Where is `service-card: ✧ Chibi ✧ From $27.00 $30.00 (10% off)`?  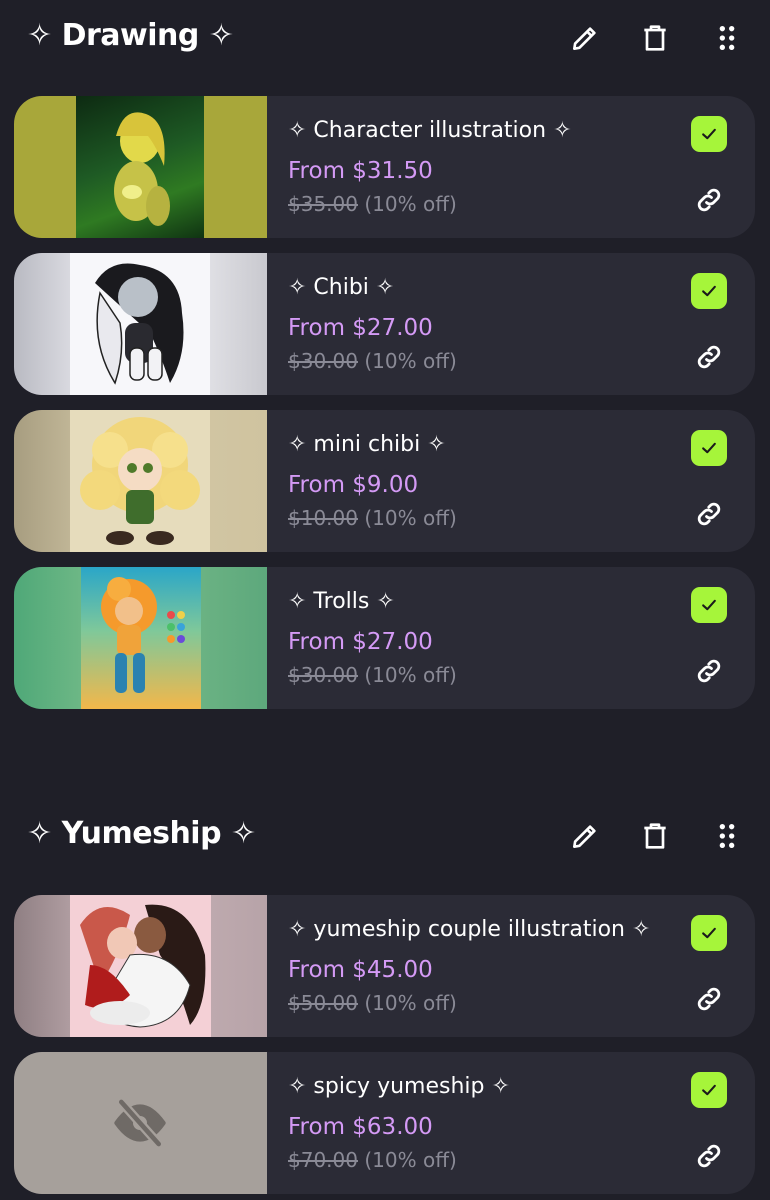
service-card: ✧ Chibi ✧ From $27.00 $30.00 (10% off) is located at coordinates (384, 324).